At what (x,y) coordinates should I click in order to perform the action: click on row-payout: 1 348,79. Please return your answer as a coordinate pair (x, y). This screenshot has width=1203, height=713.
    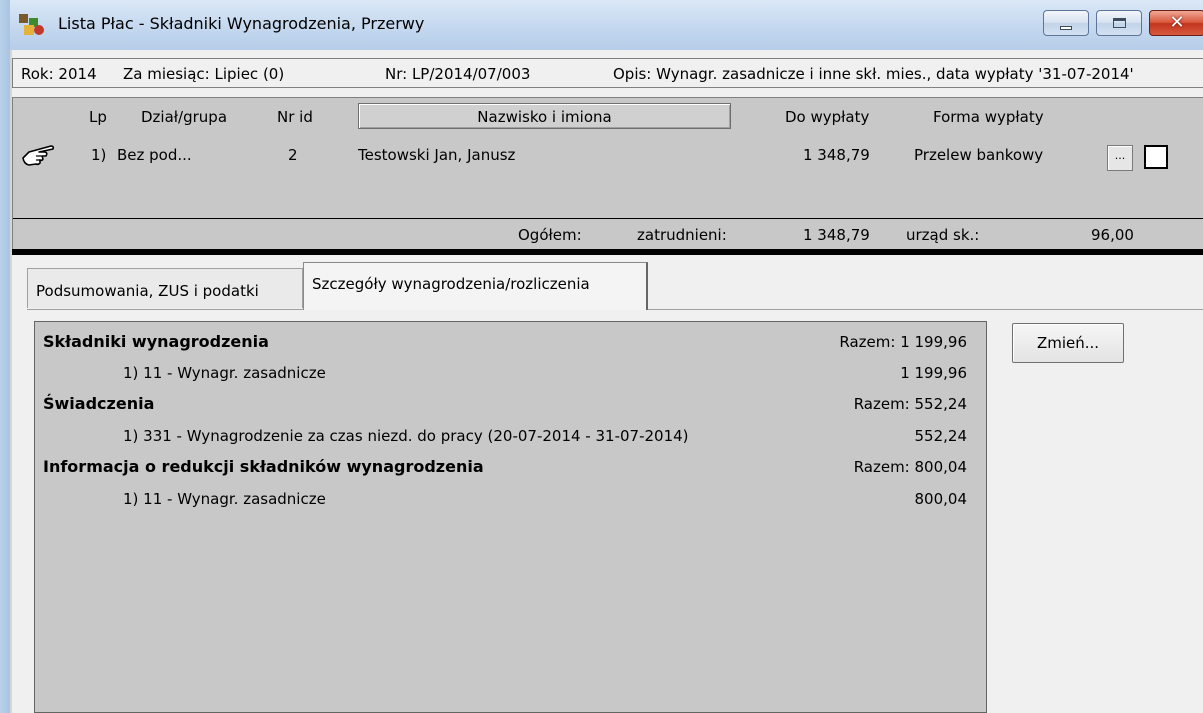
    Looking at the image, I should click on (836, 155).